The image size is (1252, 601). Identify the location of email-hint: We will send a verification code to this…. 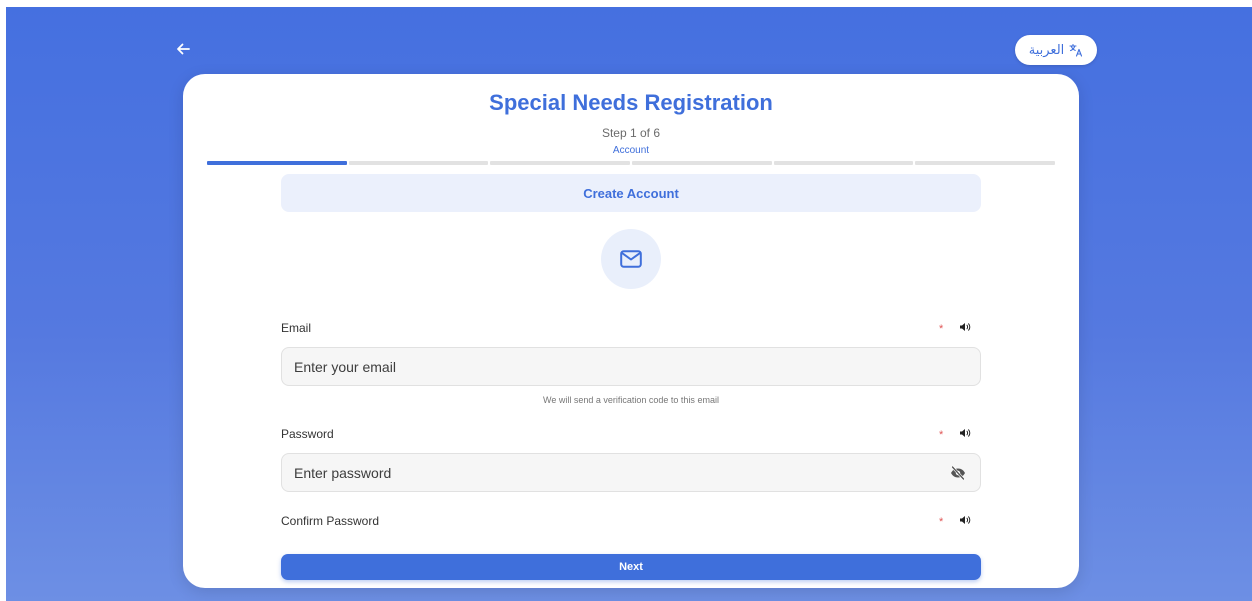
(631, 400).